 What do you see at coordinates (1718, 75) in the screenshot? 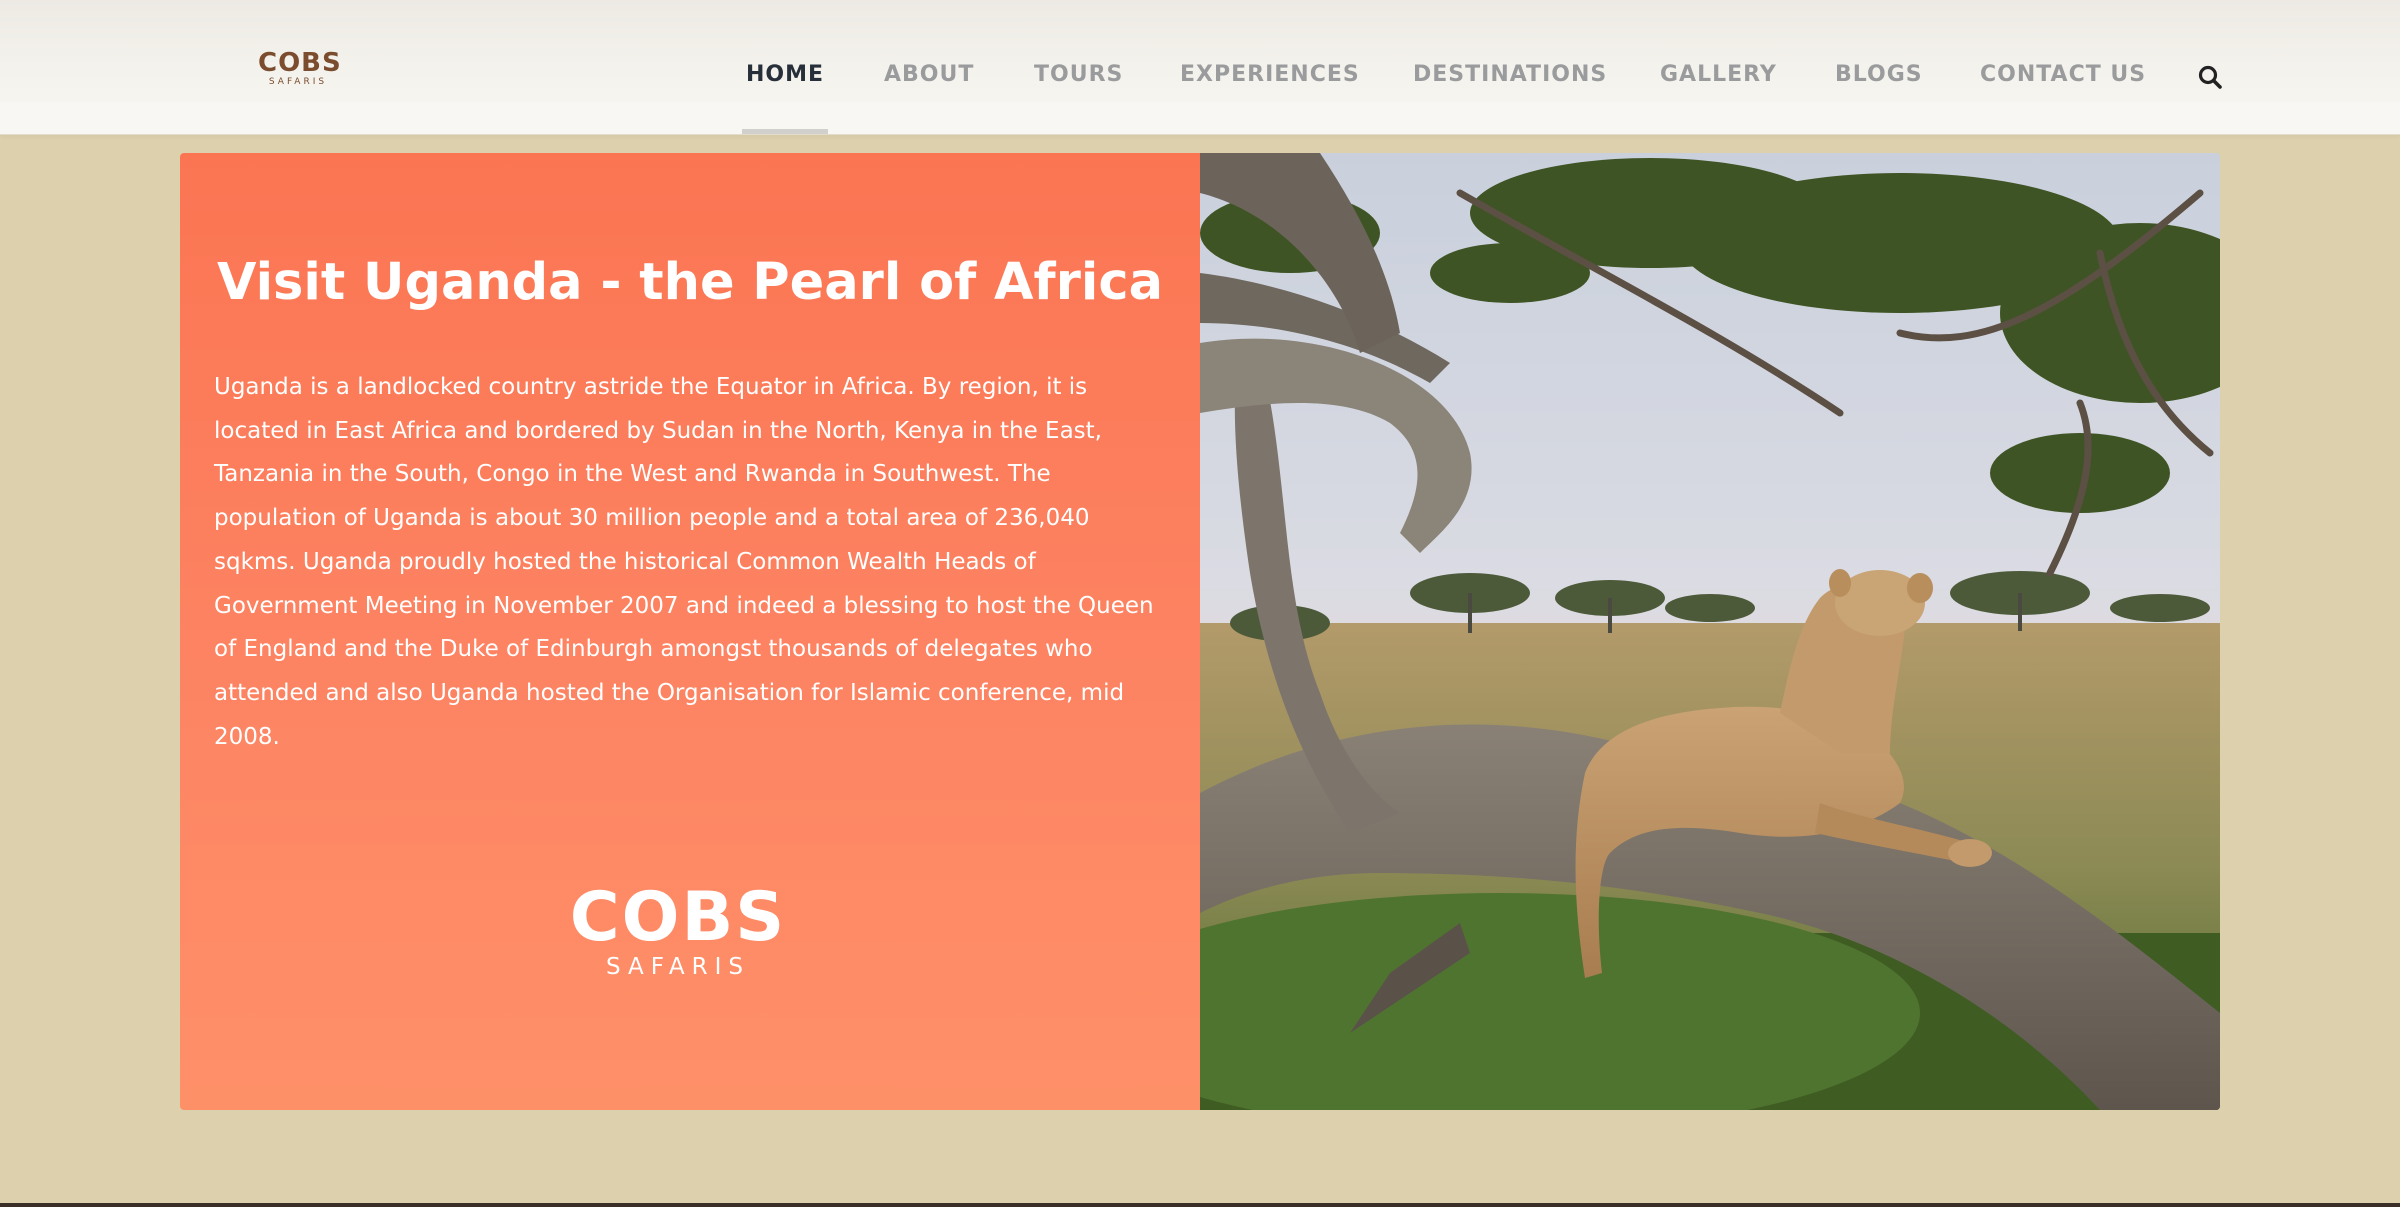
I see `nav-item-gallery: GALLERY` at bounding box center [1718, 75].